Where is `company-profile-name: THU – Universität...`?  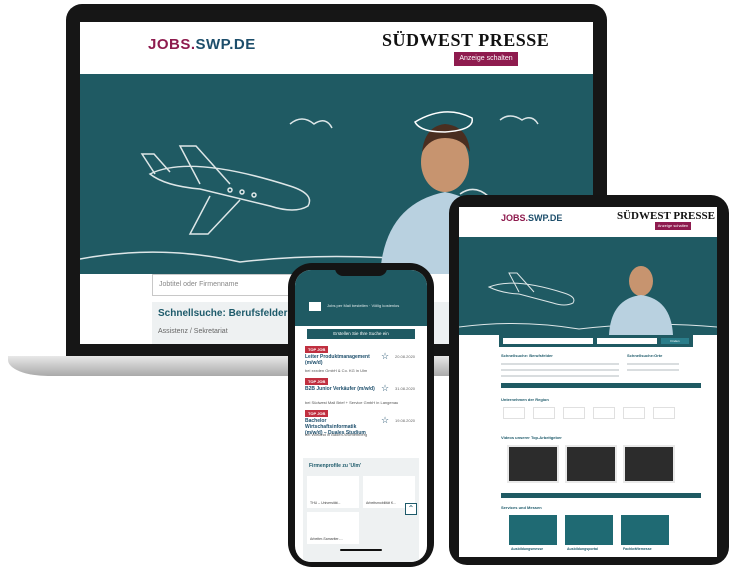 company-profile-name: THU – Universität... is located at coordinates (325, 503).